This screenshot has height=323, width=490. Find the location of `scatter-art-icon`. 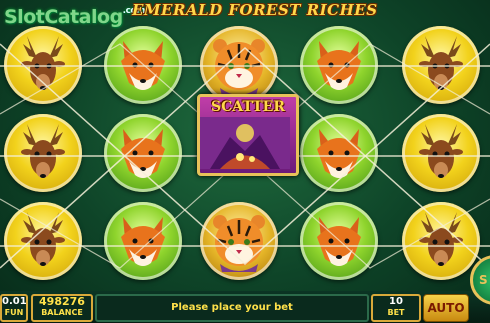

scatter-art-icon is located at coordinates (245, 143).